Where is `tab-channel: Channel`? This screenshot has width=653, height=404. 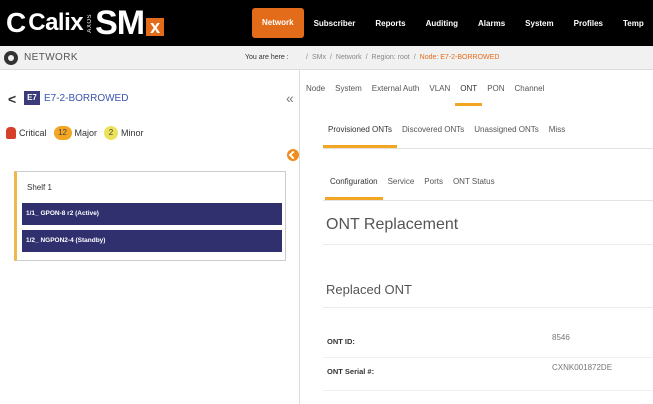
tab-channel: Channel is located at coordinates (530, 93).